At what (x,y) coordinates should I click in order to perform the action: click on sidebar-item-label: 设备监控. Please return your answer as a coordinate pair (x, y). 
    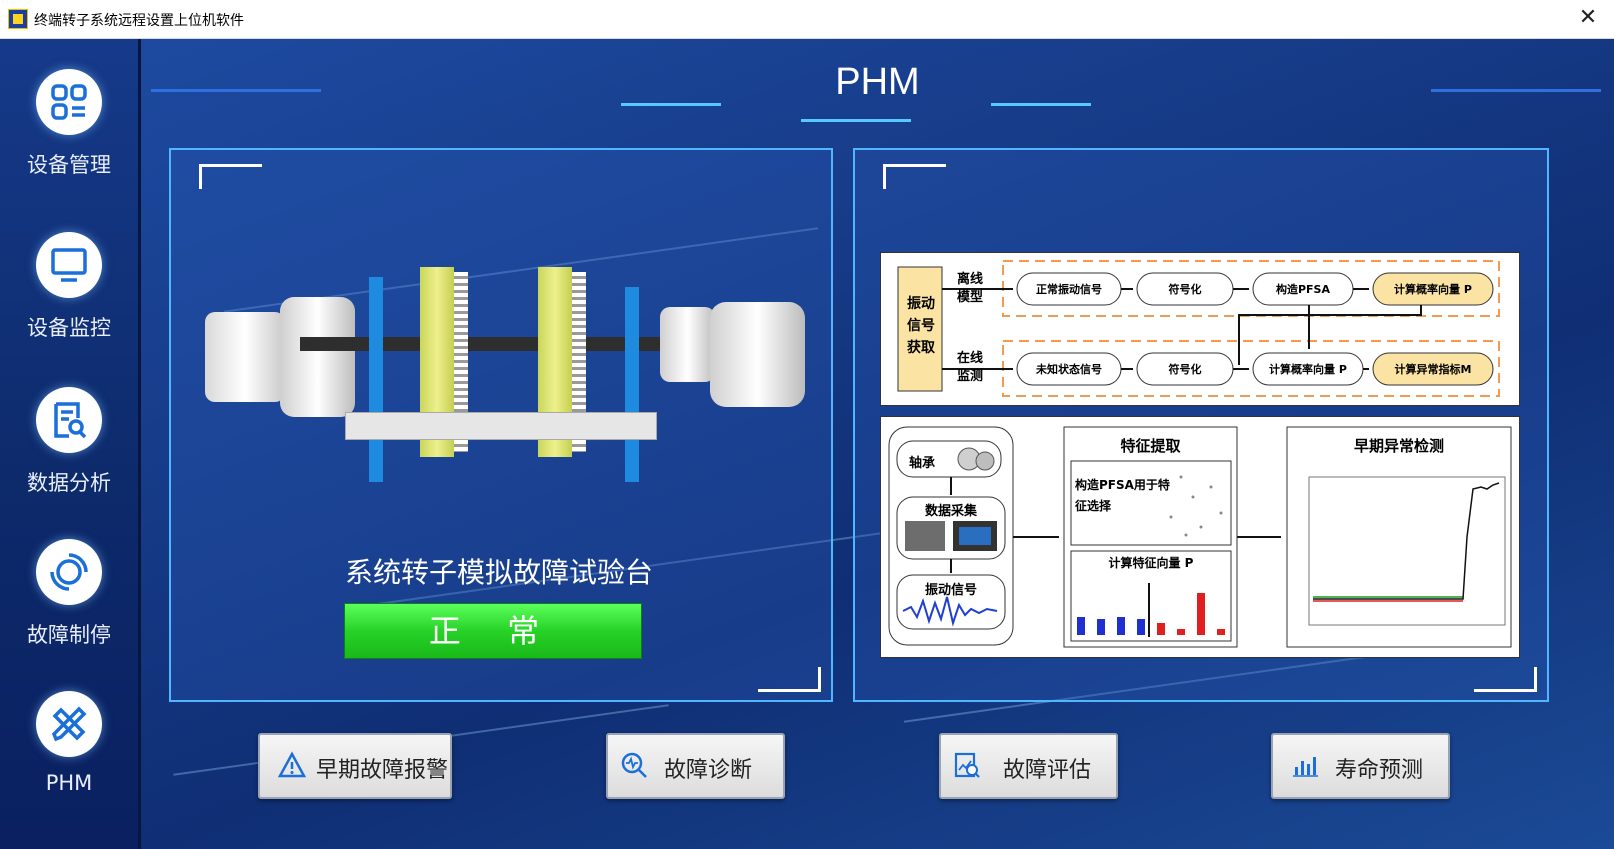
    Looking at the image, I should click on (69, 328).